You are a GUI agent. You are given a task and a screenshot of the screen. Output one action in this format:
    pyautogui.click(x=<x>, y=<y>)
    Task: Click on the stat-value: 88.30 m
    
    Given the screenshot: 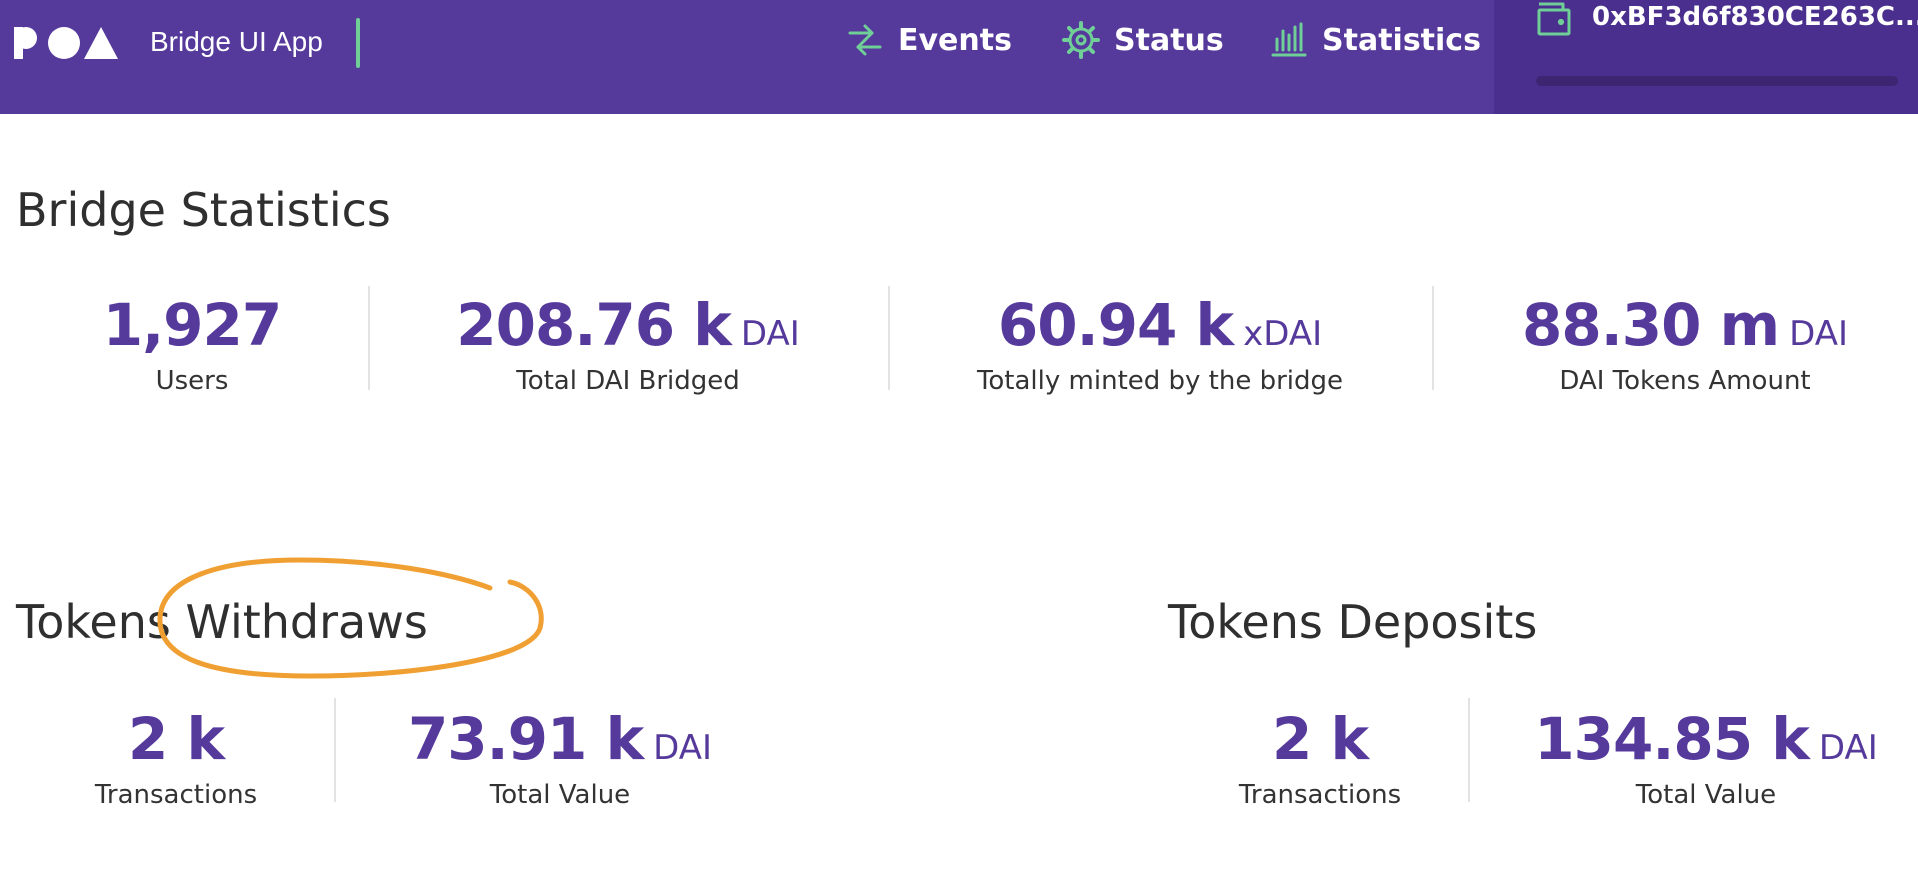 What is the action you would take?
    pyautogui.click(x=1651, y=325)
    